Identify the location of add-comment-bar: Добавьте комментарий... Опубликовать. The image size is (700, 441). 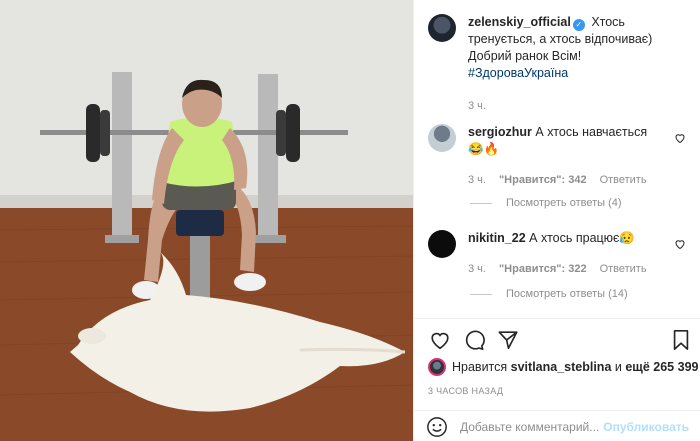
(557, 426).